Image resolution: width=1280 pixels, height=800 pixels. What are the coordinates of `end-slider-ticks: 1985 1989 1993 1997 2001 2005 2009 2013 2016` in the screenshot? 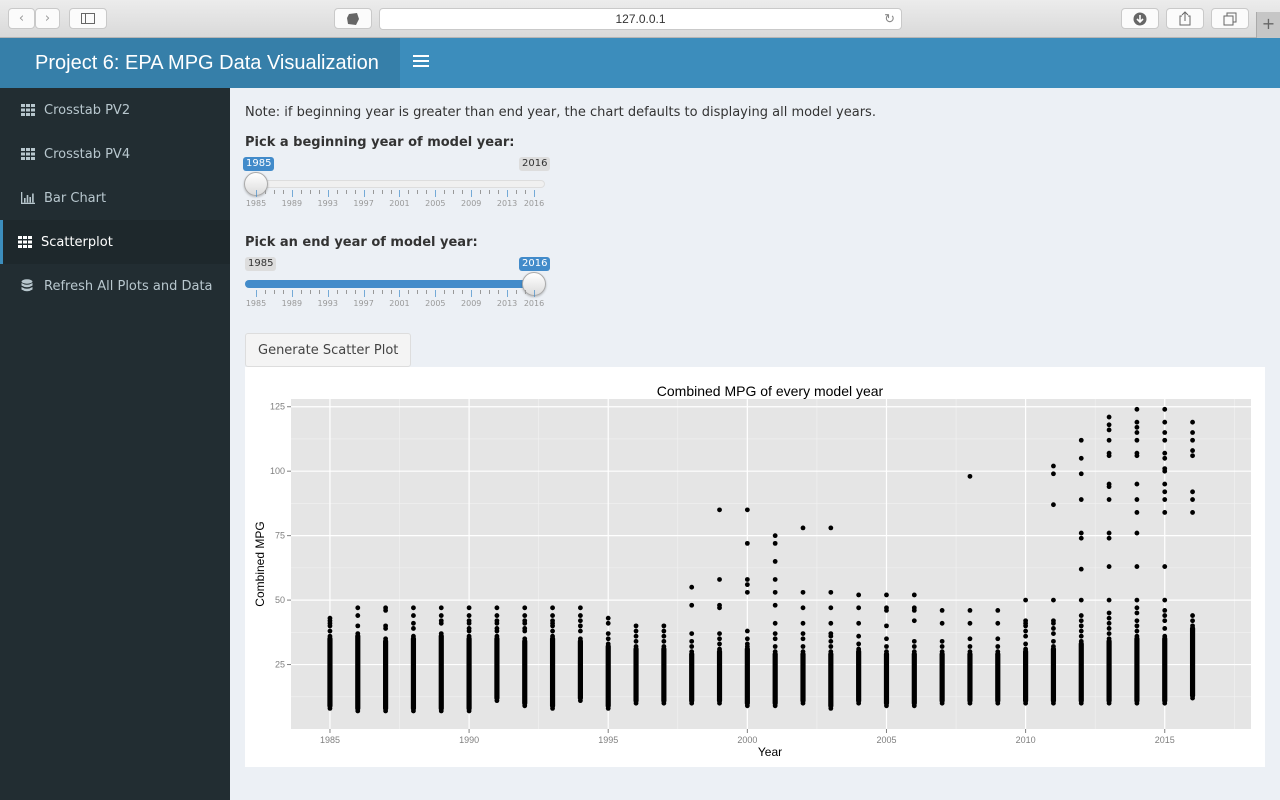 It's located at (395, 300).